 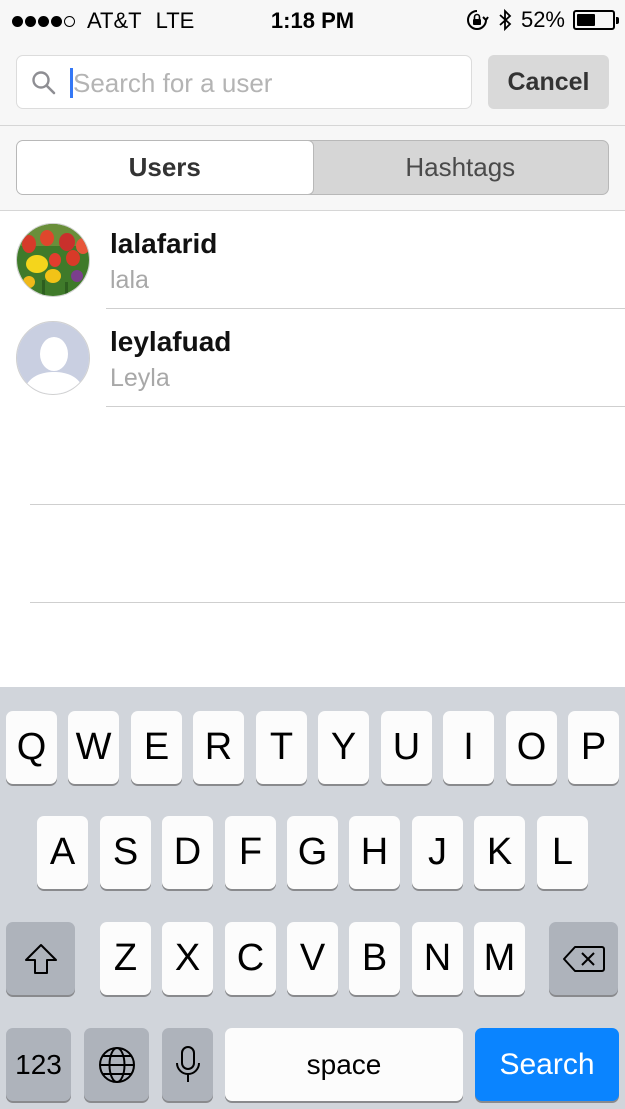 What do you see at coordinates (499, 852) in the screenshot?
I see `key-k: K` at bounding box center [499, 852].